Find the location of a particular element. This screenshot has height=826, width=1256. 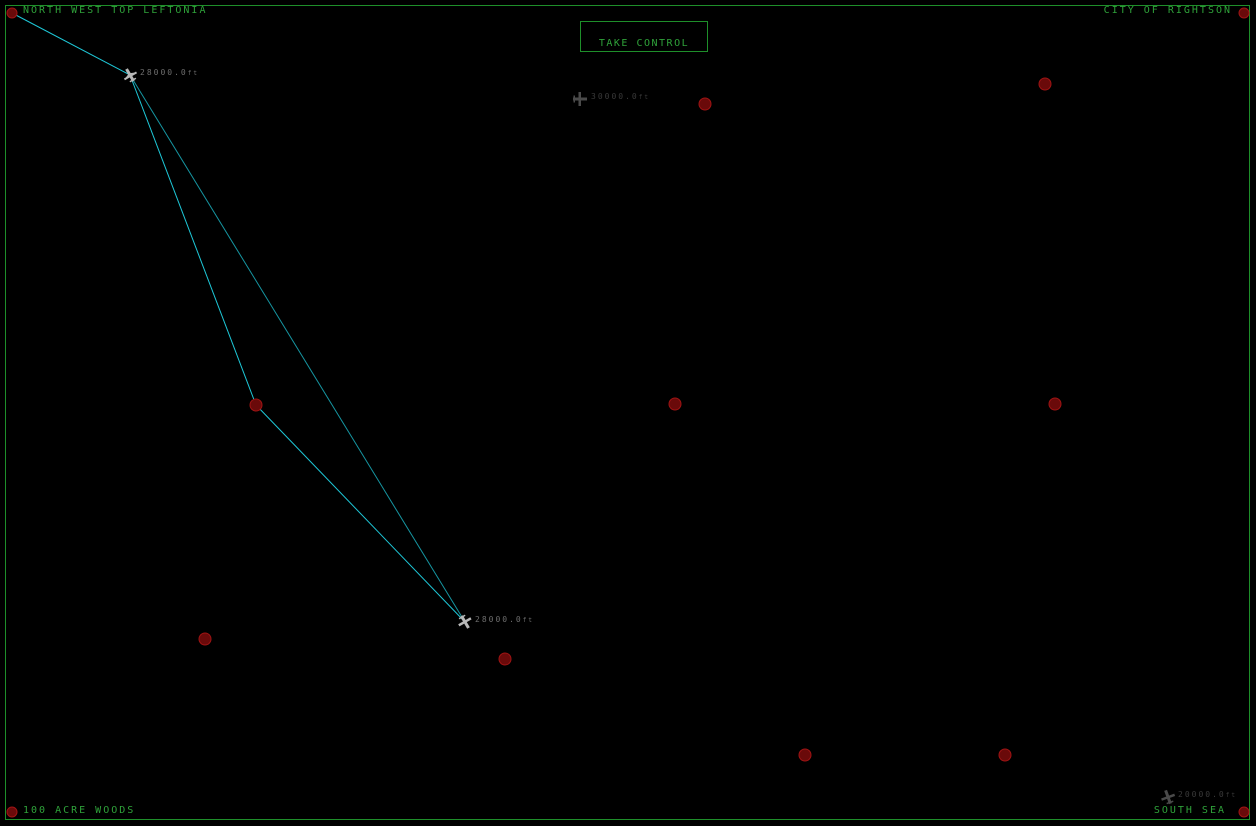

region-label-northeast: CITY OF RIGHTSON is located at coordinates (1167, 10).